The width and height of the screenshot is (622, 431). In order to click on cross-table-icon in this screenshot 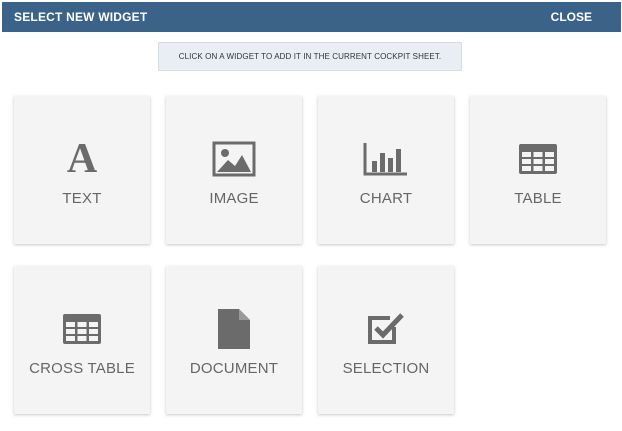, I will do `click(82, 329)`.